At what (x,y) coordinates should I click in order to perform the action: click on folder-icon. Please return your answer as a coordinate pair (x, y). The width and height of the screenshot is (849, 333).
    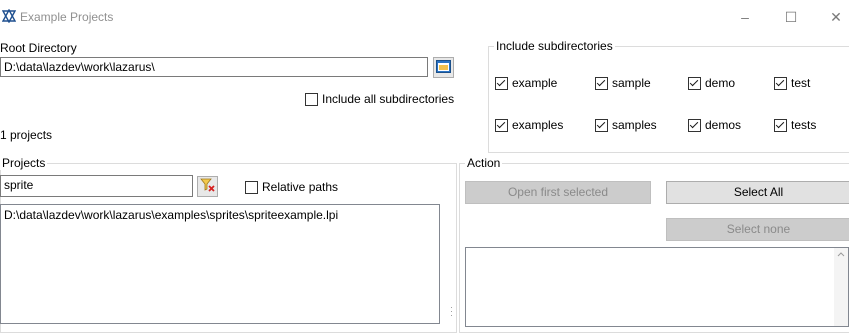
    Looking at the image, I should click on (443, 67).